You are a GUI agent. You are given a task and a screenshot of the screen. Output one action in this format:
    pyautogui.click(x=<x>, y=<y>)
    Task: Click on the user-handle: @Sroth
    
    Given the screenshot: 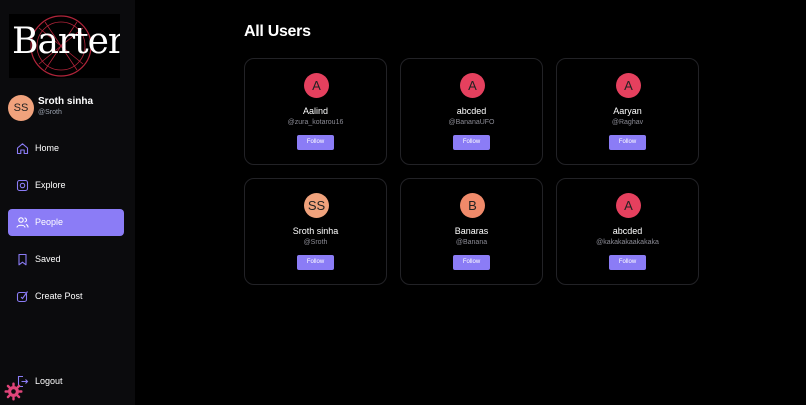 What is the action you would take?
    pyautogui.click(x=315, y=242)
    